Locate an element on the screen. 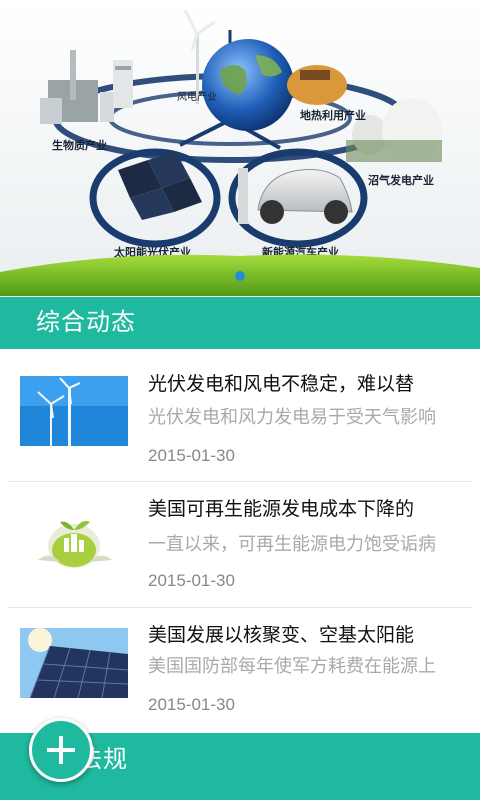 The height and width of the screenshot is (800, 480). news-headline: 美国发展以核聚变、空基太阳能 is located at coordinates (281, 635).